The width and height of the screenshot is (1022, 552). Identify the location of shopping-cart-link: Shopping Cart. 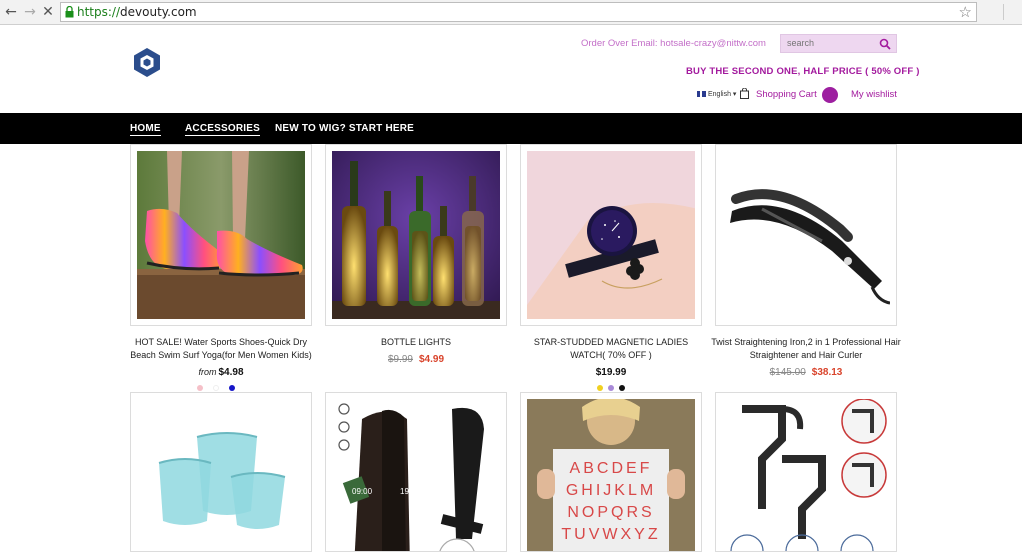
(786, 94).